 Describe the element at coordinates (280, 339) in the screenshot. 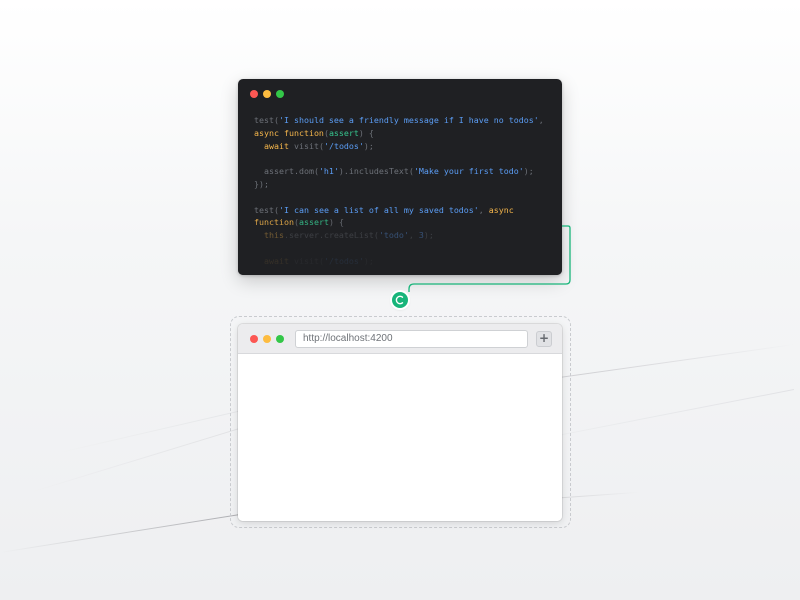

I see `maximize-window-icon` at that location.